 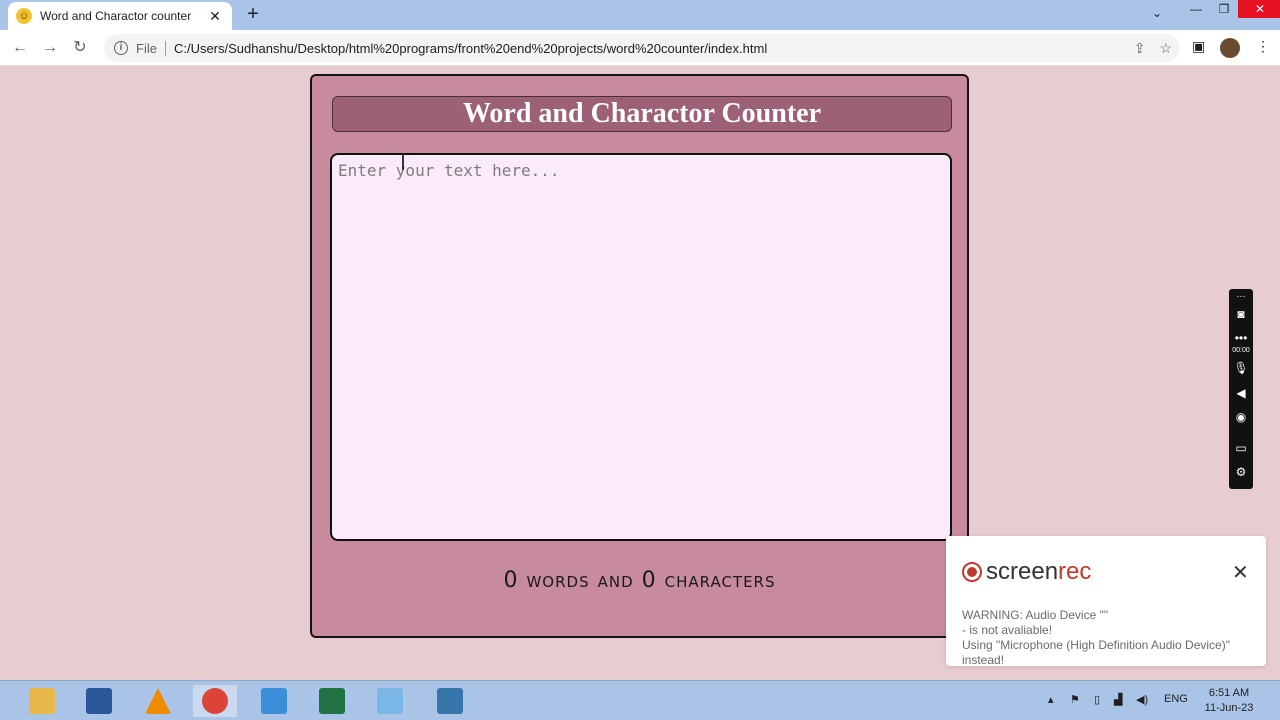 I want to click on page-title: Word and Charactor Counter, so click(x=642, y=113).